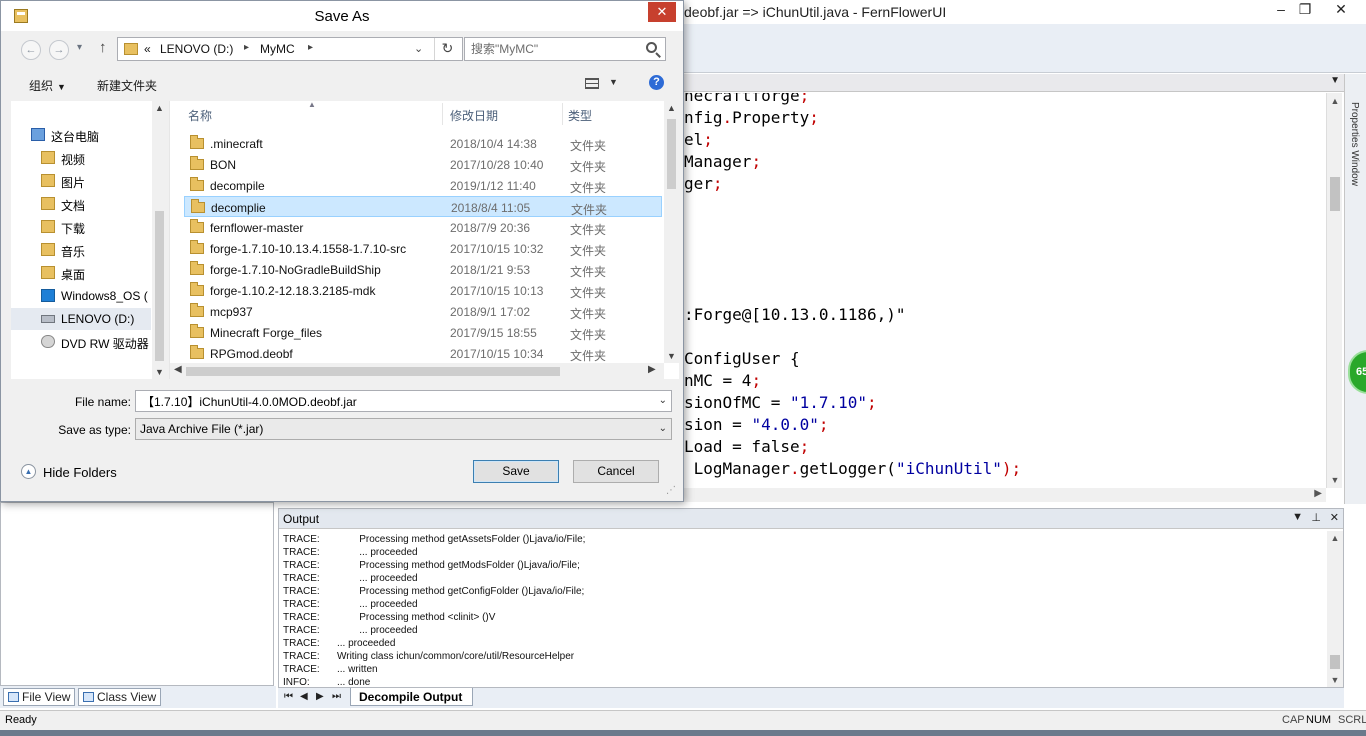  I want to click on editor-tab-strip: ▼, so click(1011, 83).